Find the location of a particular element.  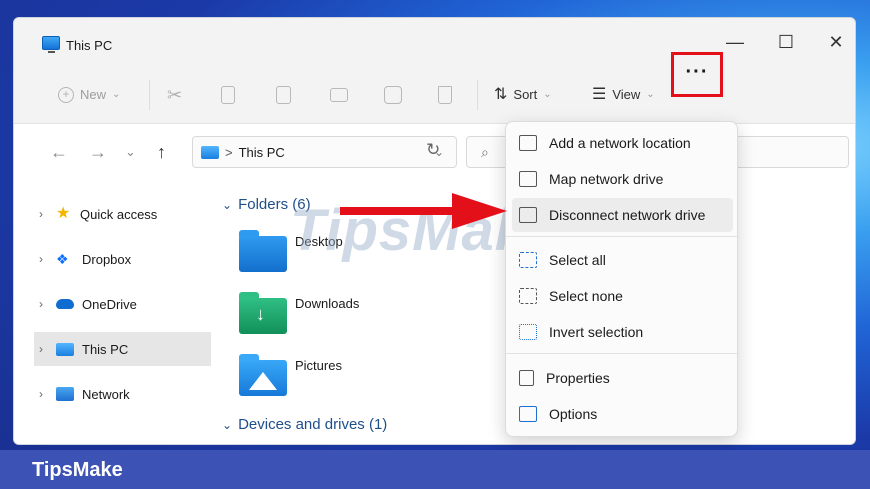

select-none-icon is located at coordinates (528, 296).